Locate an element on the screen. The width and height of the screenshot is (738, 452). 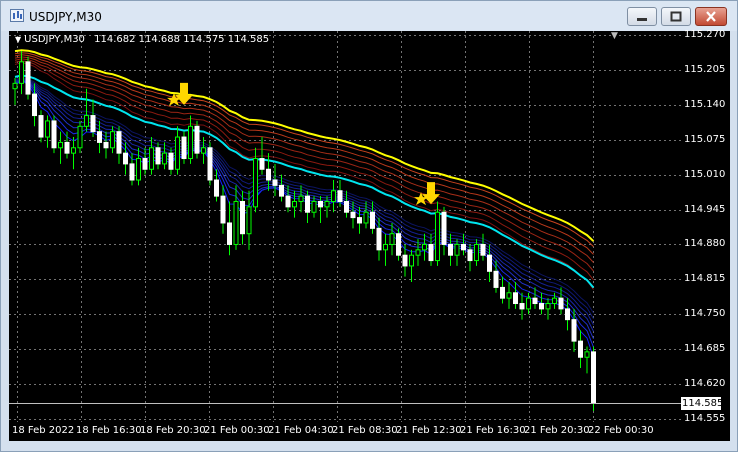
price-tick-label: 114.945 is located at coordinates (705, 209).